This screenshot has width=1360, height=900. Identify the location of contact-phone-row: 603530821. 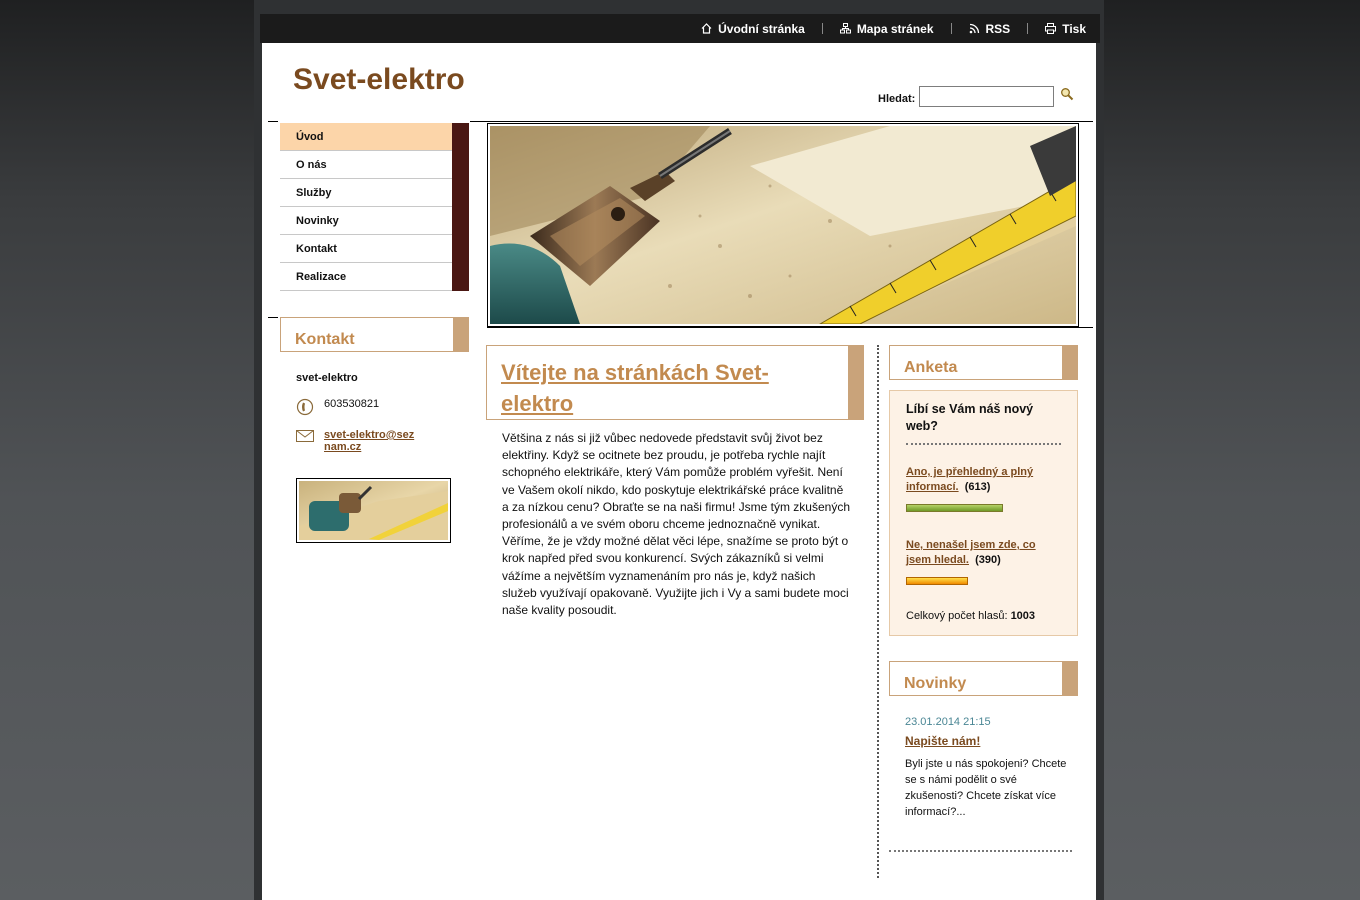
(376, 408).